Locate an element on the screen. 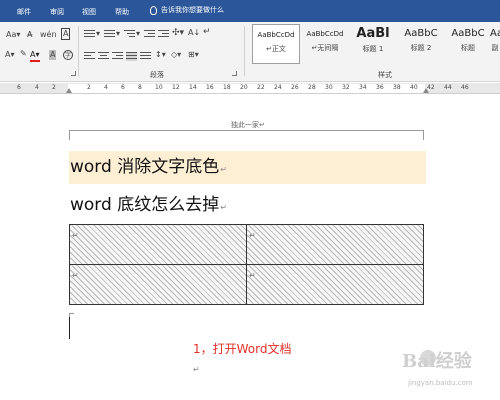 The image size is (500, 400). line-spacing-icon: ↕▾ is located at coordinates (160, 55).